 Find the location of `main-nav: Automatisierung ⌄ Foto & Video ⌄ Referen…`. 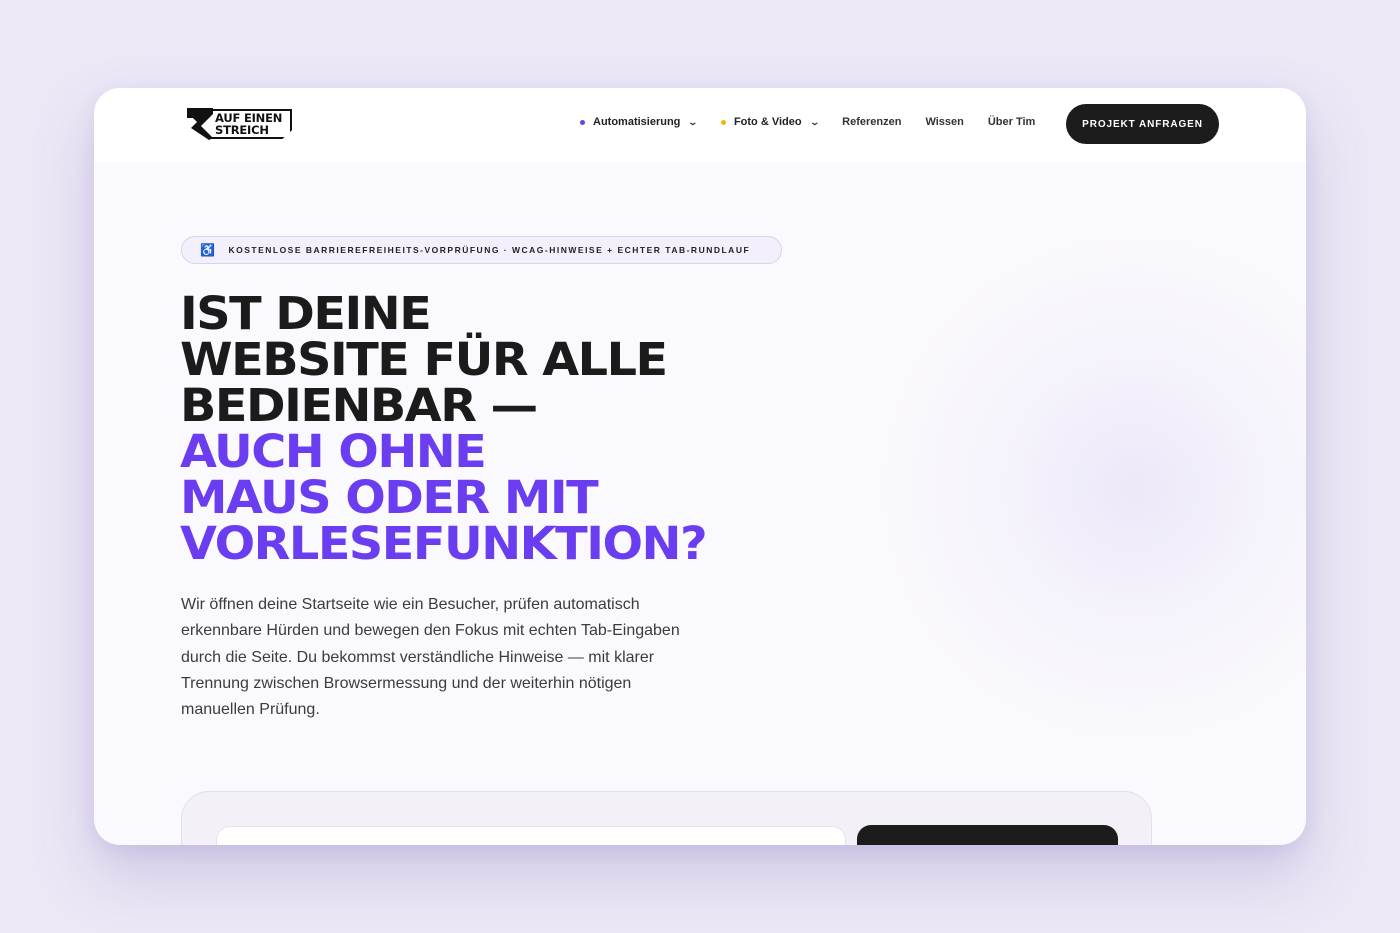

main-nav: Automatisierung ⌄ Foto & Video ⌄ Referen… is located at coordinates (819, 122).